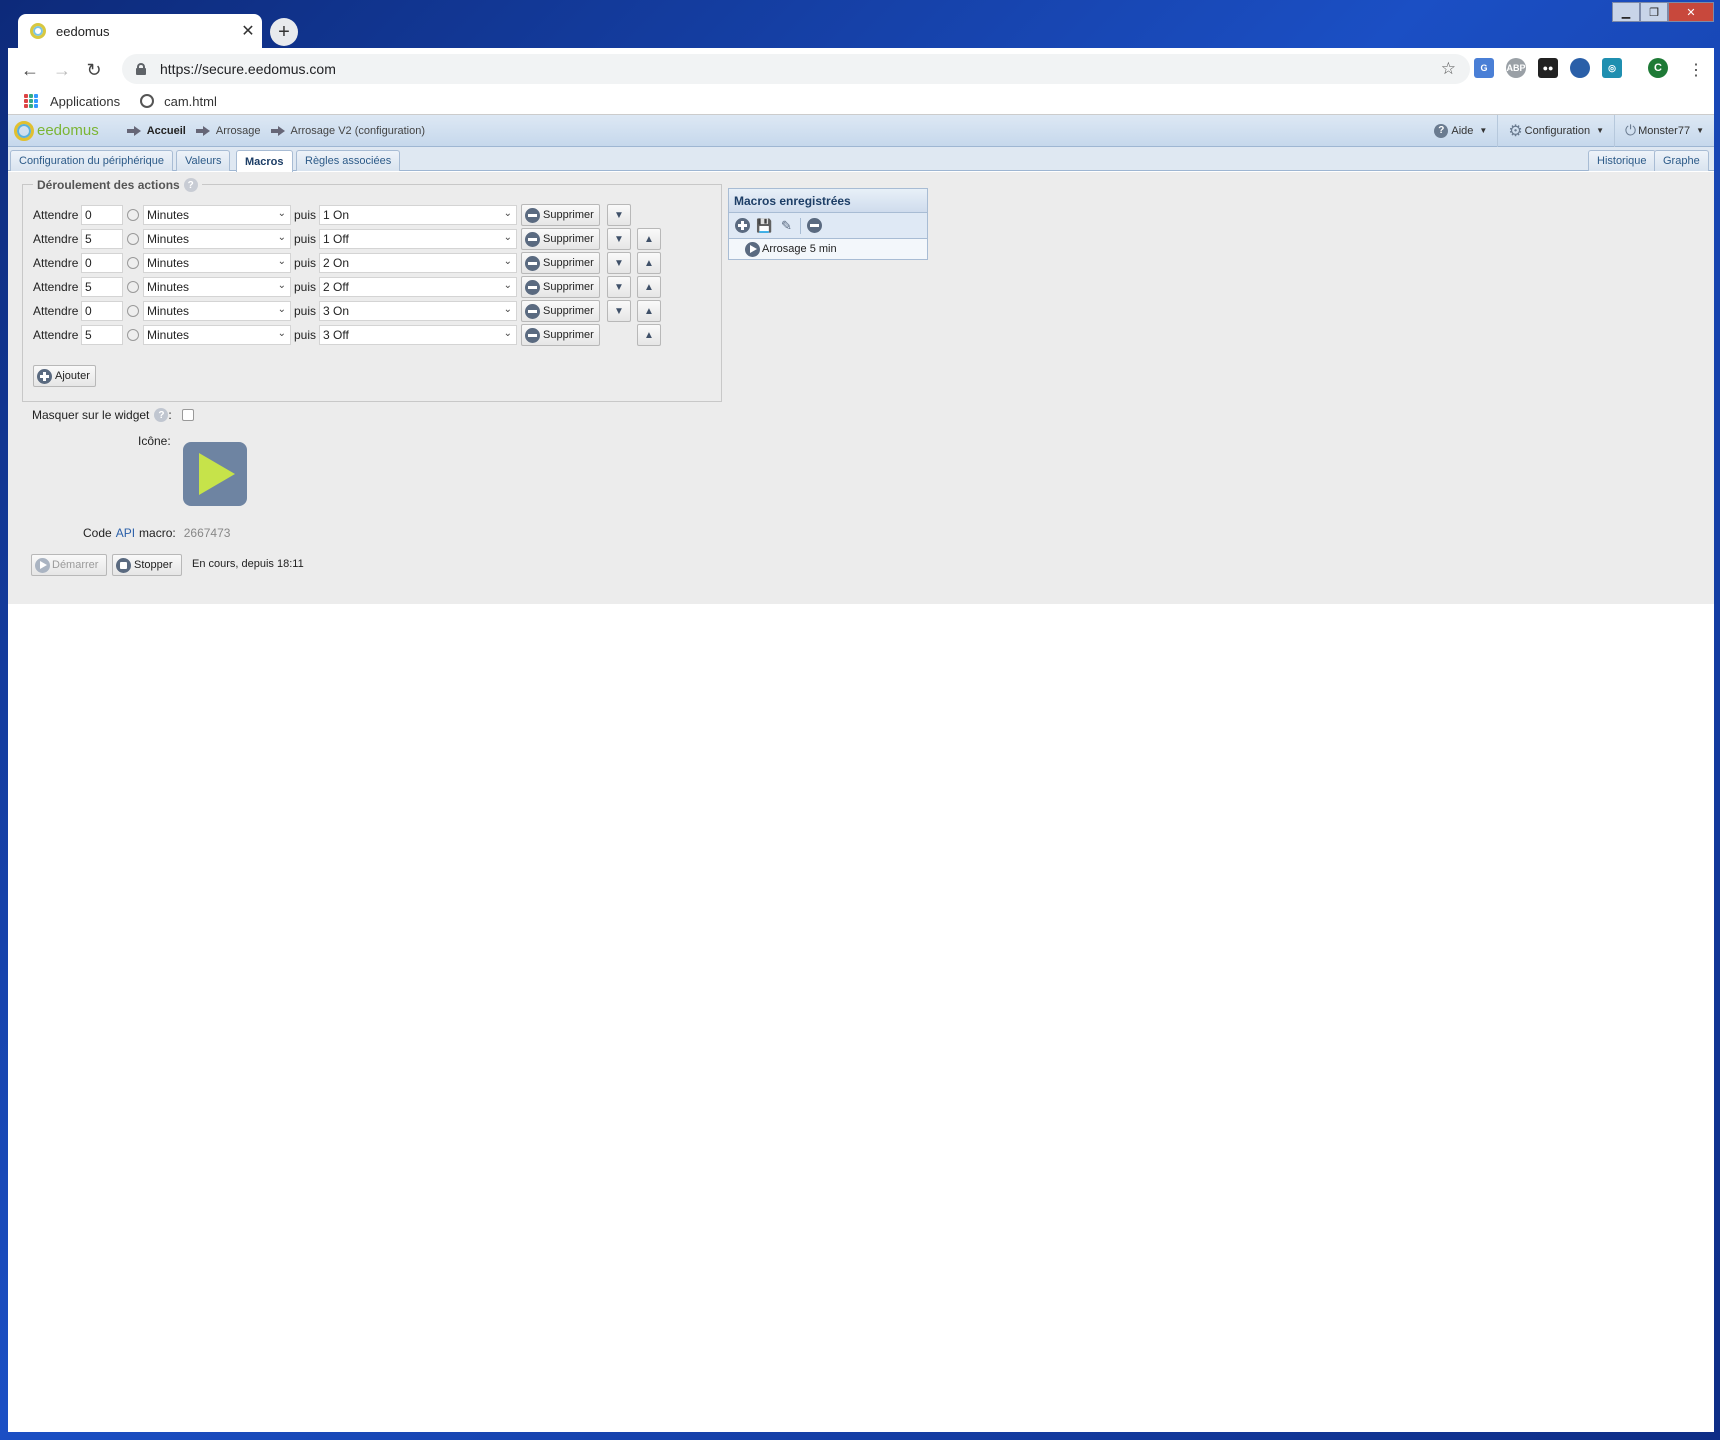  I want to click on apps-grid-icon, so click(31, 101).